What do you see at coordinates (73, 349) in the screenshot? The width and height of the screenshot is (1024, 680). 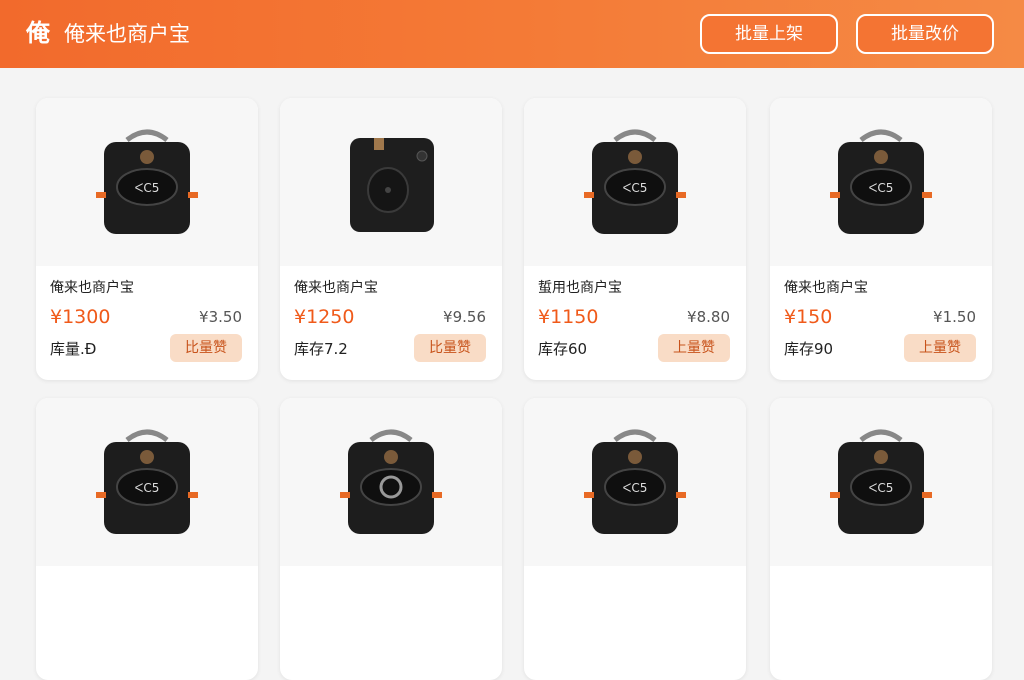 I see `product-stock: 库量.Ð` at bounding box center [73, 349].